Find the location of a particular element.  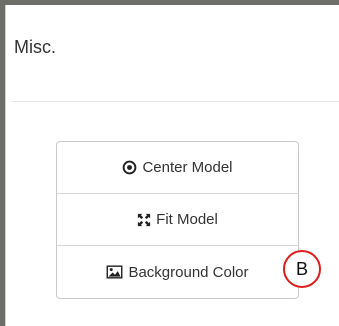

panel-heading: Misc. is located at coordinates (35, 47).